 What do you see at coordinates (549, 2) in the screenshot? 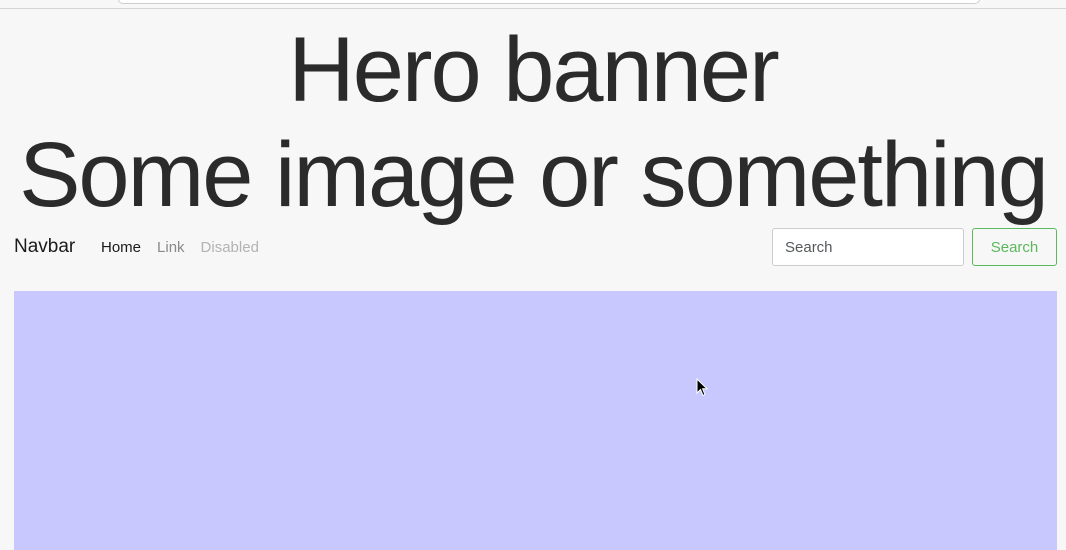
I see `address-bar` at bounding box center [549, 2].